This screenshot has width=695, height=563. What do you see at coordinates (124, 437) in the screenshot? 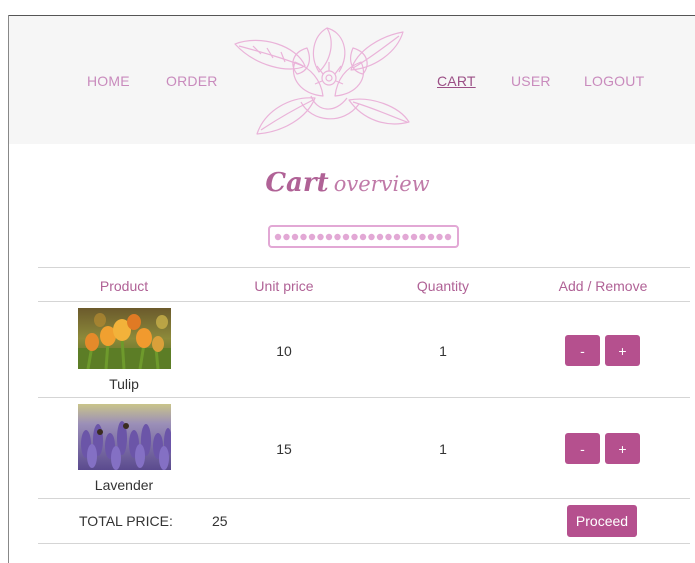
I see `lavender-image` at bounding box center [124, 437].